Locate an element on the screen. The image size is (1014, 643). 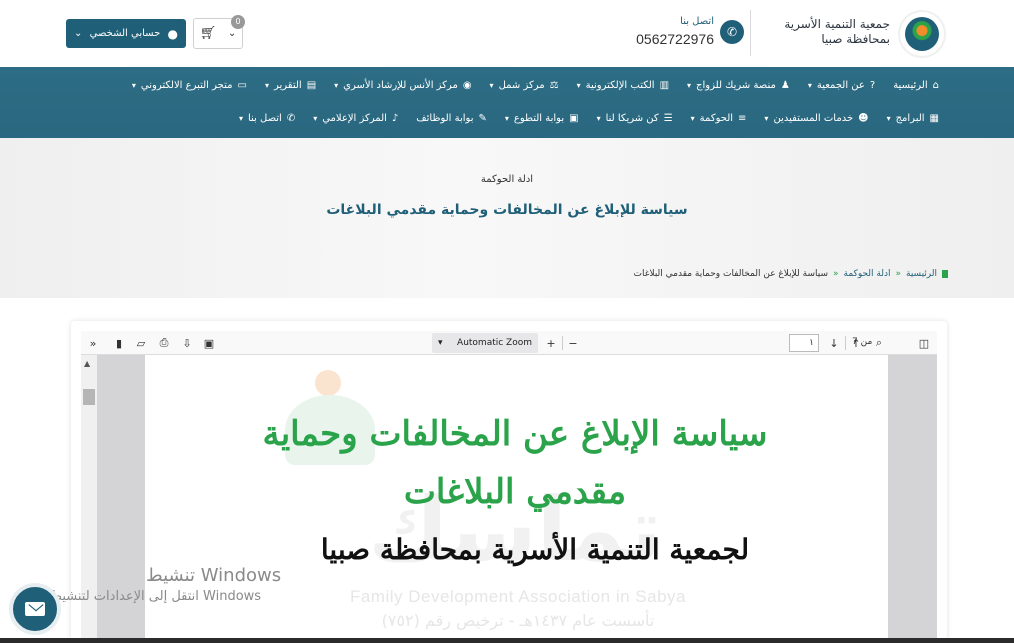
search-icon: ⌕ is located at coordinates (879, 343).